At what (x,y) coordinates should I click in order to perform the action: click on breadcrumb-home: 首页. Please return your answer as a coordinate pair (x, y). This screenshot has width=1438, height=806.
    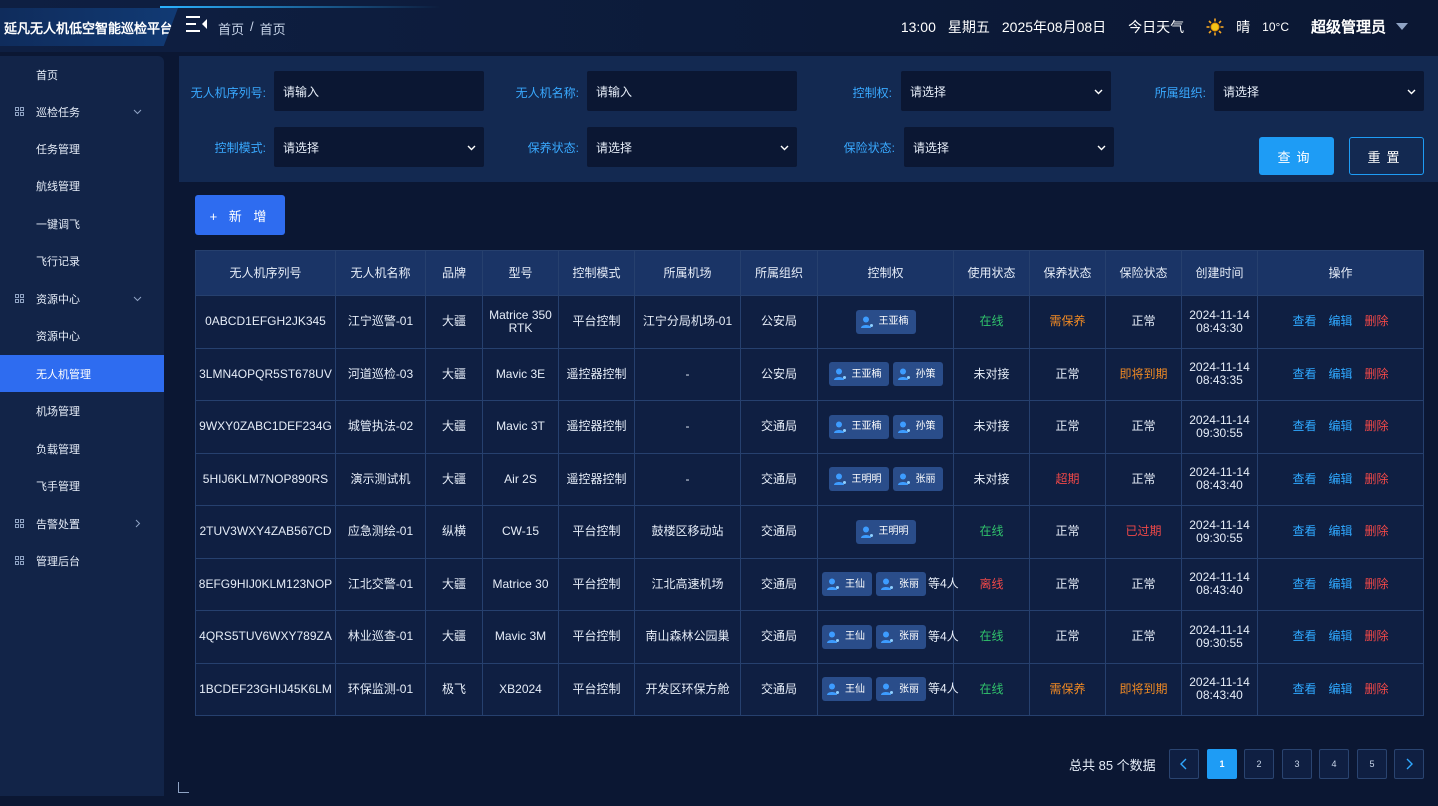
    Looking at the image, I should click on (231, 28).